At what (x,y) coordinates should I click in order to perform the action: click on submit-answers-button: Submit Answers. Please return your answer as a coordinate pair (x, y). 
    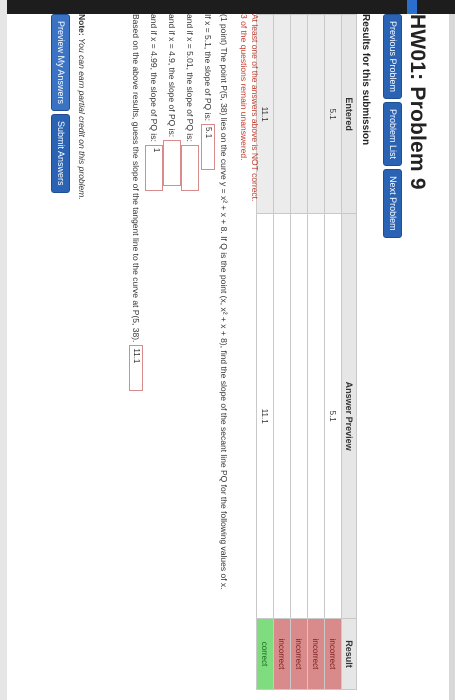
    Looking at the image, I should click on (60, 153).